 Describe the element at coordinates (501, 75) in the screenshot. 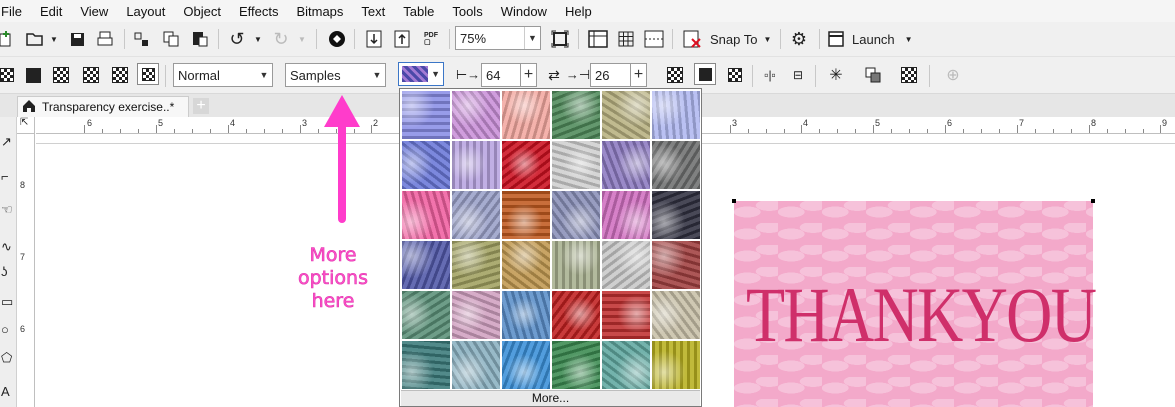

I see `pattern-width-input: 64` at that location.